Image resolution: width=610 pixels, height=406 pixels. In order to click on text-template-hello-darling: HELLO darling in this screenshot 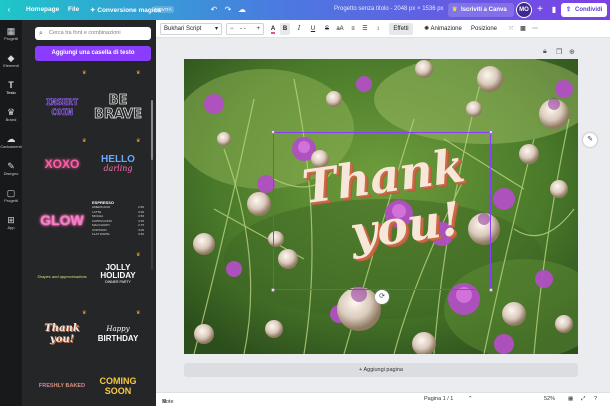, I will do `click(118, 164)`.